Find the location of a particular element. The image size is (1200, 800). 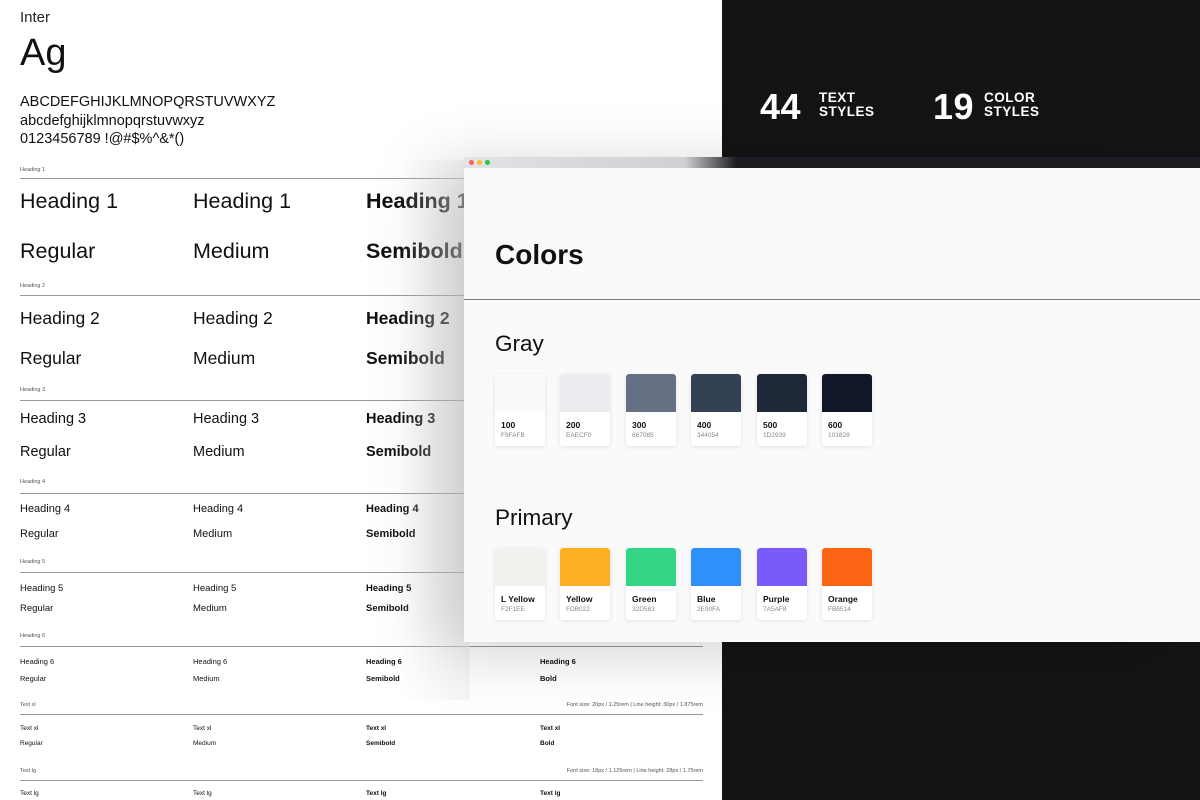

swatch-hex: F2F1EE is located at coordinates (513, 609).